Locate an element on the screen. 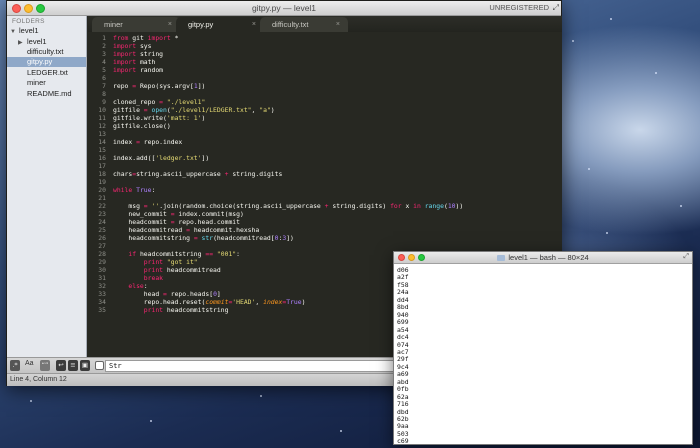  code-token: ]) is located at coordinates (205, 158).